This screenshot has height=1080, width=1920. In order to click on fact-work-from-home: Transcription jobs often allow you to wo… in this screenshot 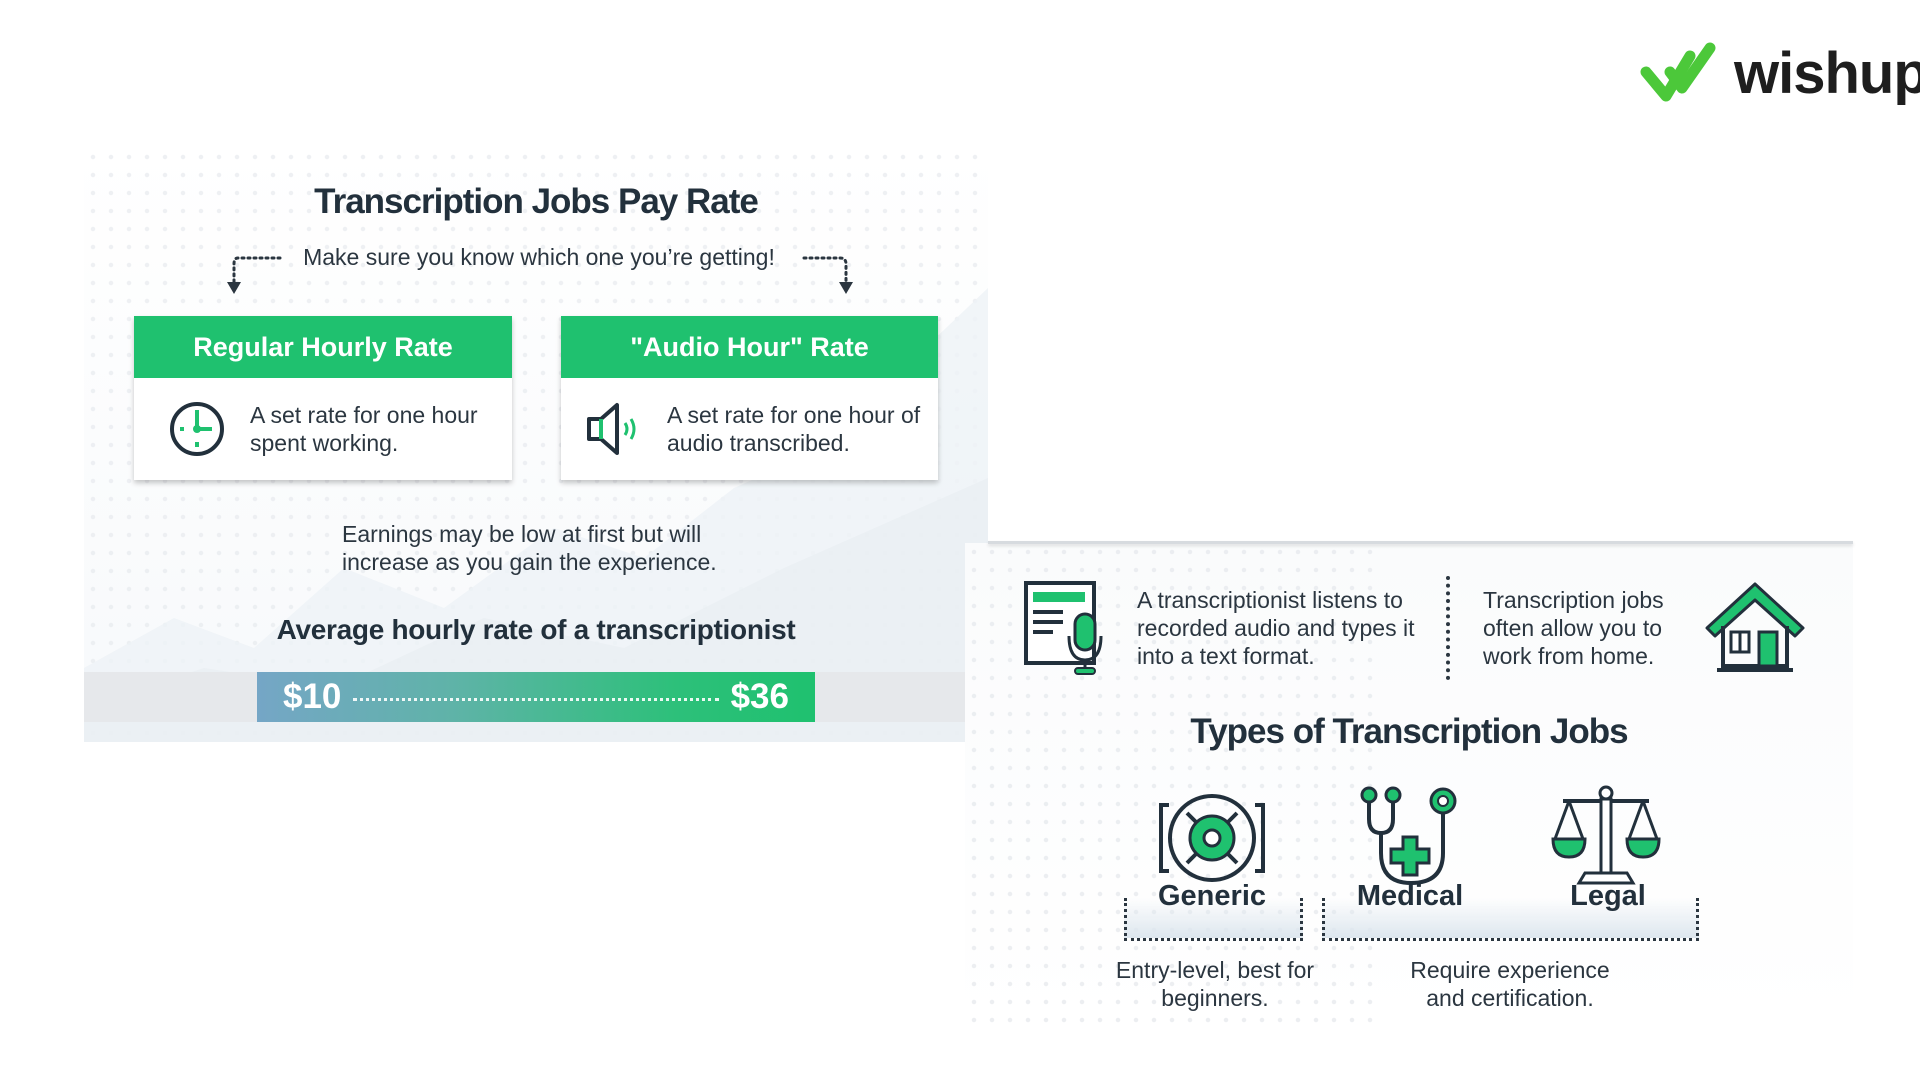, I will do `click(1573, 628)`.